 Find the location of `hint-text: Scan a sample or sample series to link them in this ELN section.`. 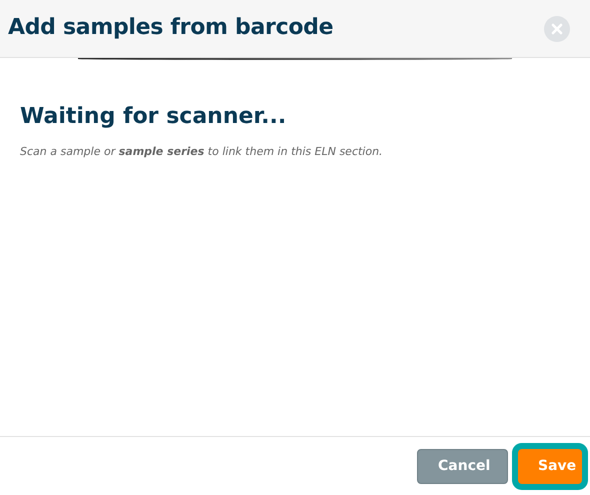

hint-text: Scan a sample or sample series to link them in this ELN section. is located at coordinates (202, 152).